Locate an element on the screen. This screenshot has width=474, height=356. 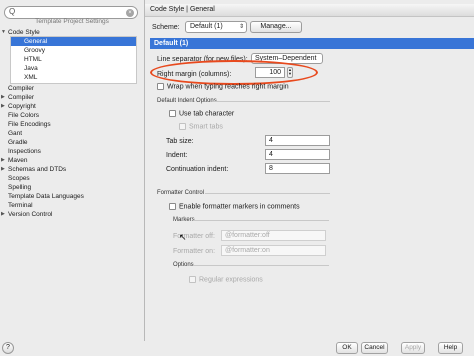
tree-item-compiler: Compiler is located at coordinates (21, 88).